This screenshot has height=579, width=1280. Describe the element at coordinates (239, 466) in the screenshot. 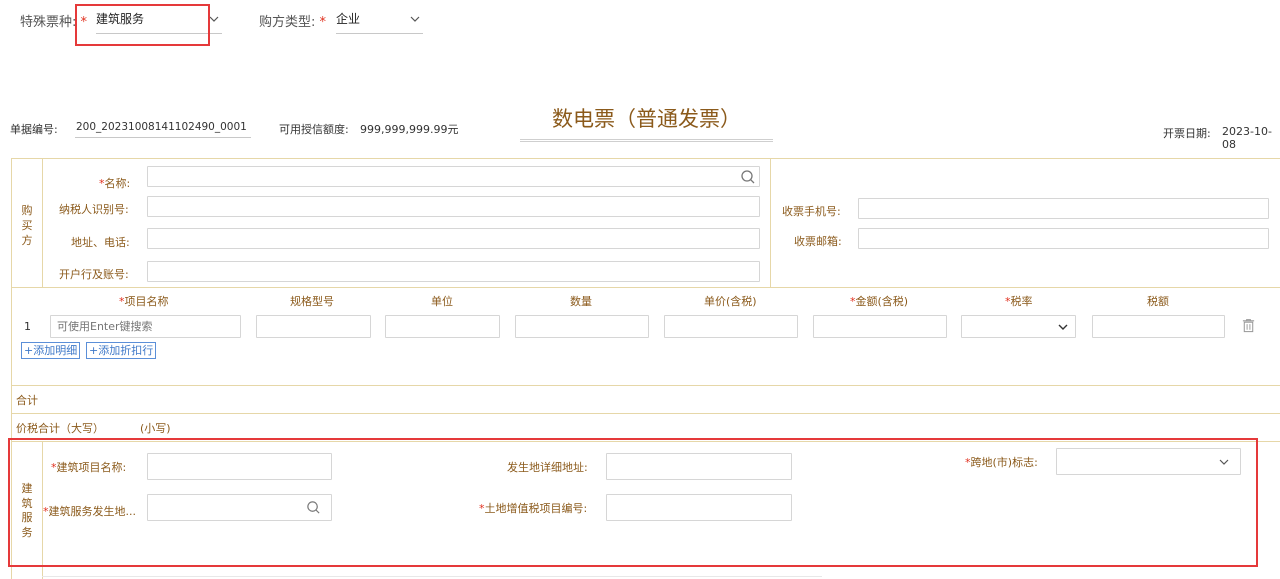

I see `project-name-input` at that location.